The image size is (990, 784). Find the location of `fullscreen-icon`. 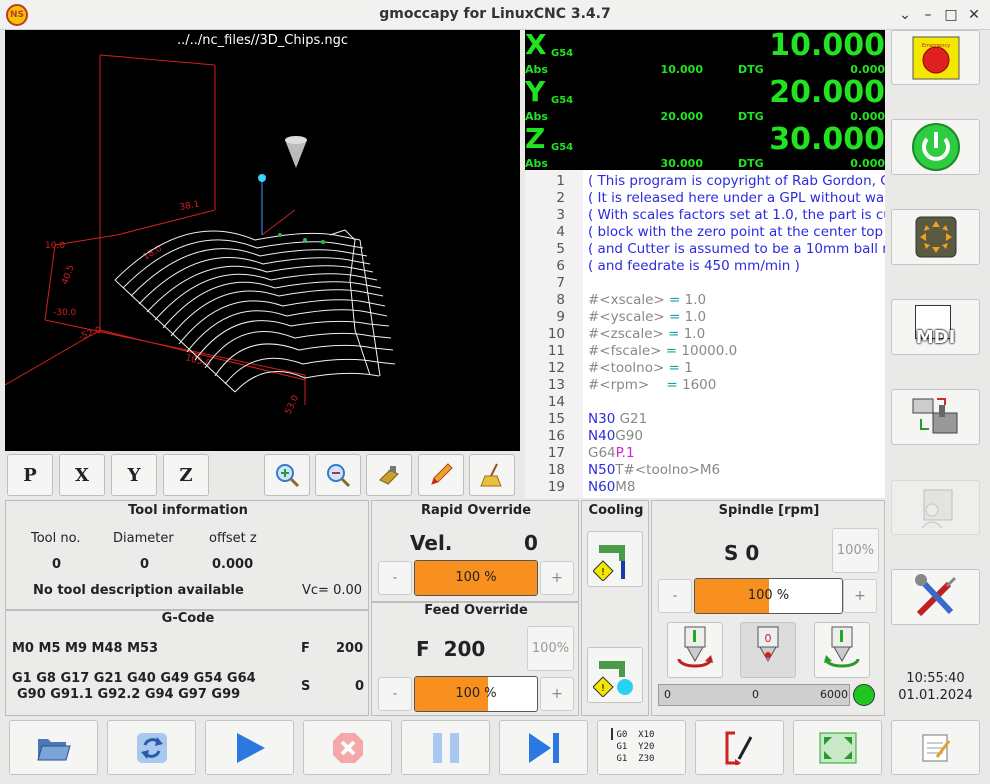

fullscreen-icon is located at coordinates (837, 747).